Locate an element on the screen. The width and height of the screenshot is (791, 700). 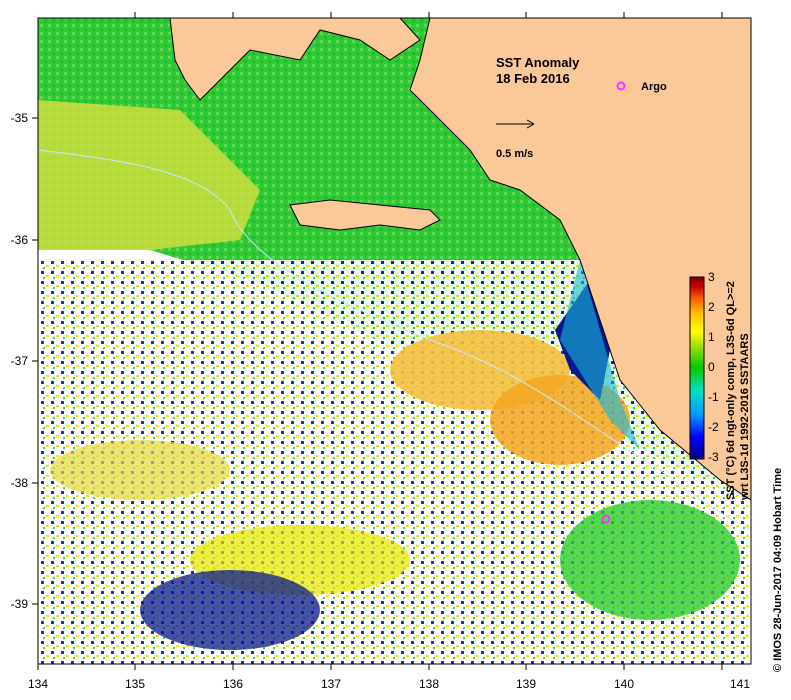
x-tick-label: 137 is located at coordinates (331, 684).